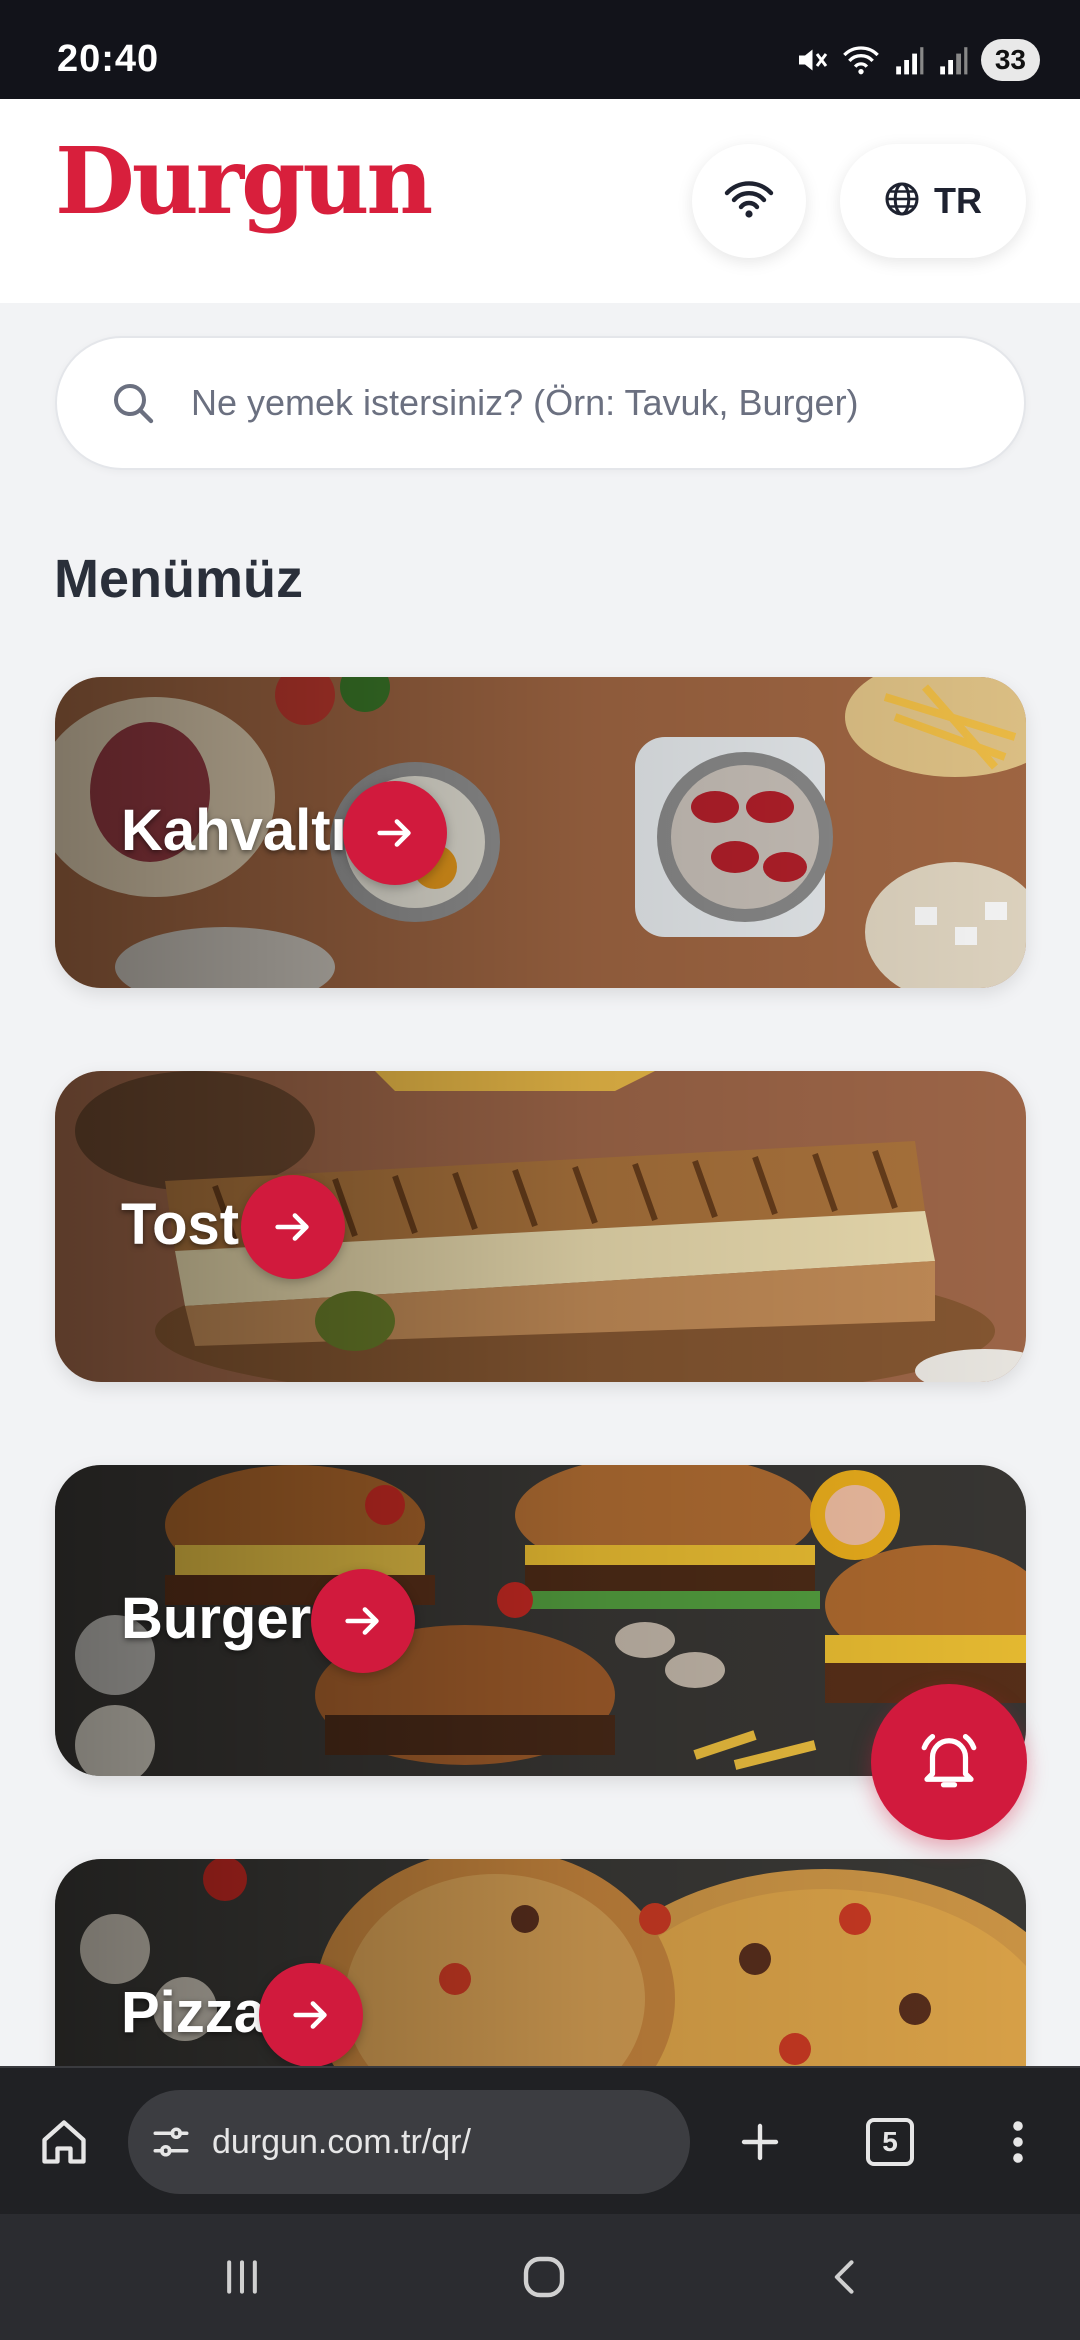 This screenshot has height=2340, width=1080. Describe the element at coordinates (544, 2277) in the screenshot. I see `home-nav-icon` at that location.